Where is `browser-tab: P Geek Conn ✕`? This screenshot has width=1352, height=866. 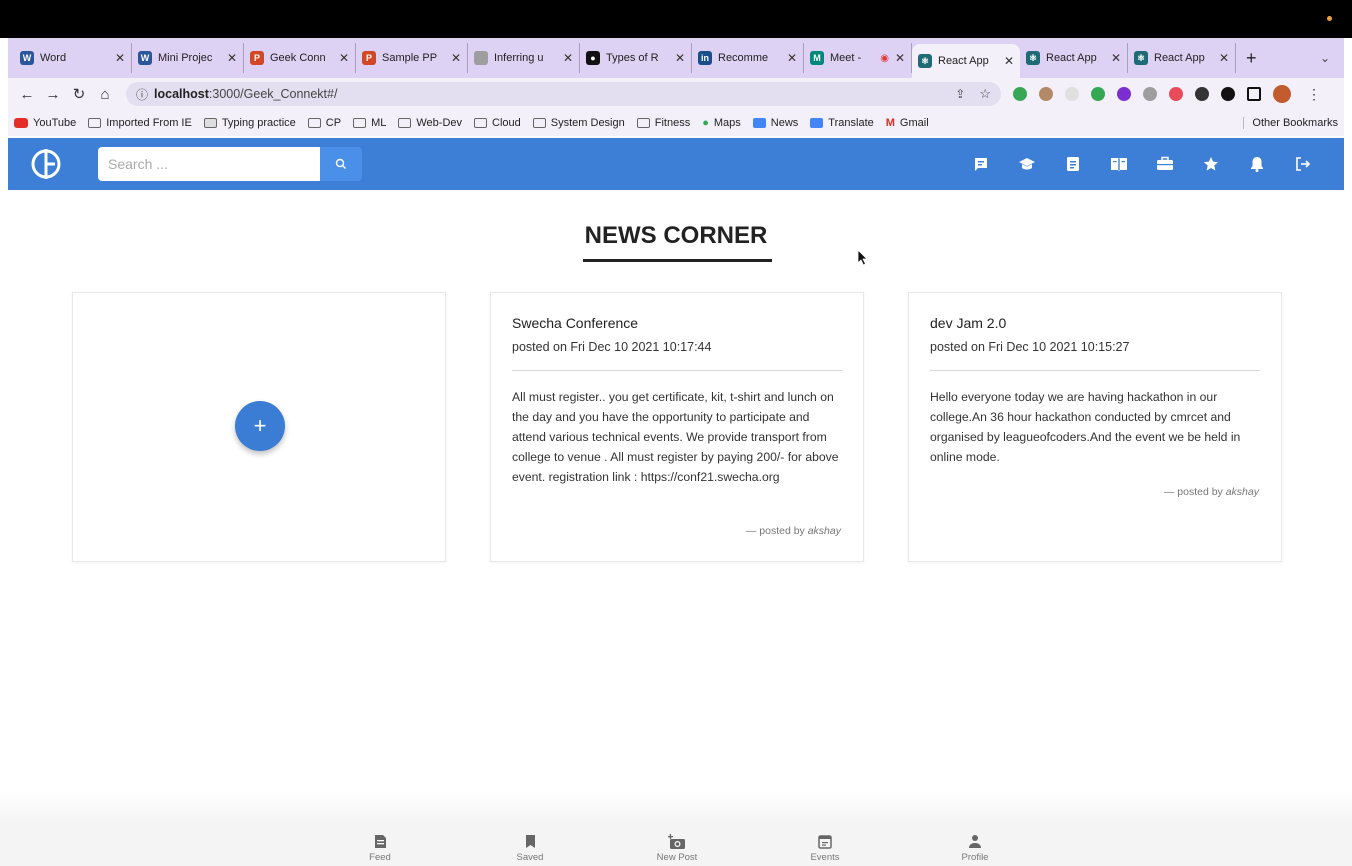
browser-tab: P Geek Conn ✕ is located at coordinates (300, 58).